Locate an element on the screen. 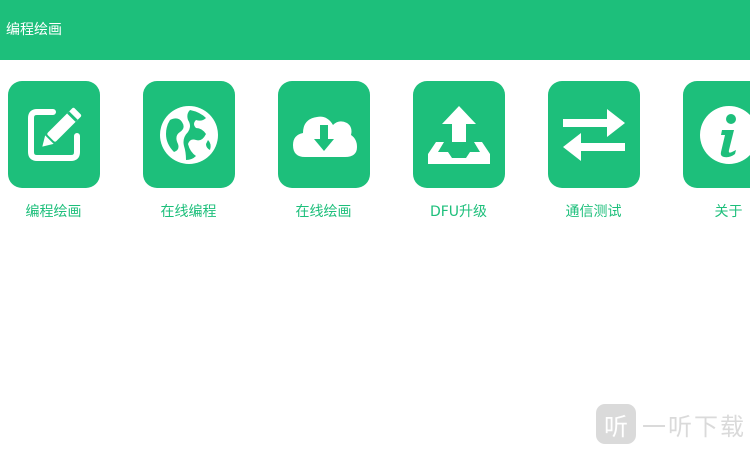  cloud-download-icon is located at coordinates (324, 136).